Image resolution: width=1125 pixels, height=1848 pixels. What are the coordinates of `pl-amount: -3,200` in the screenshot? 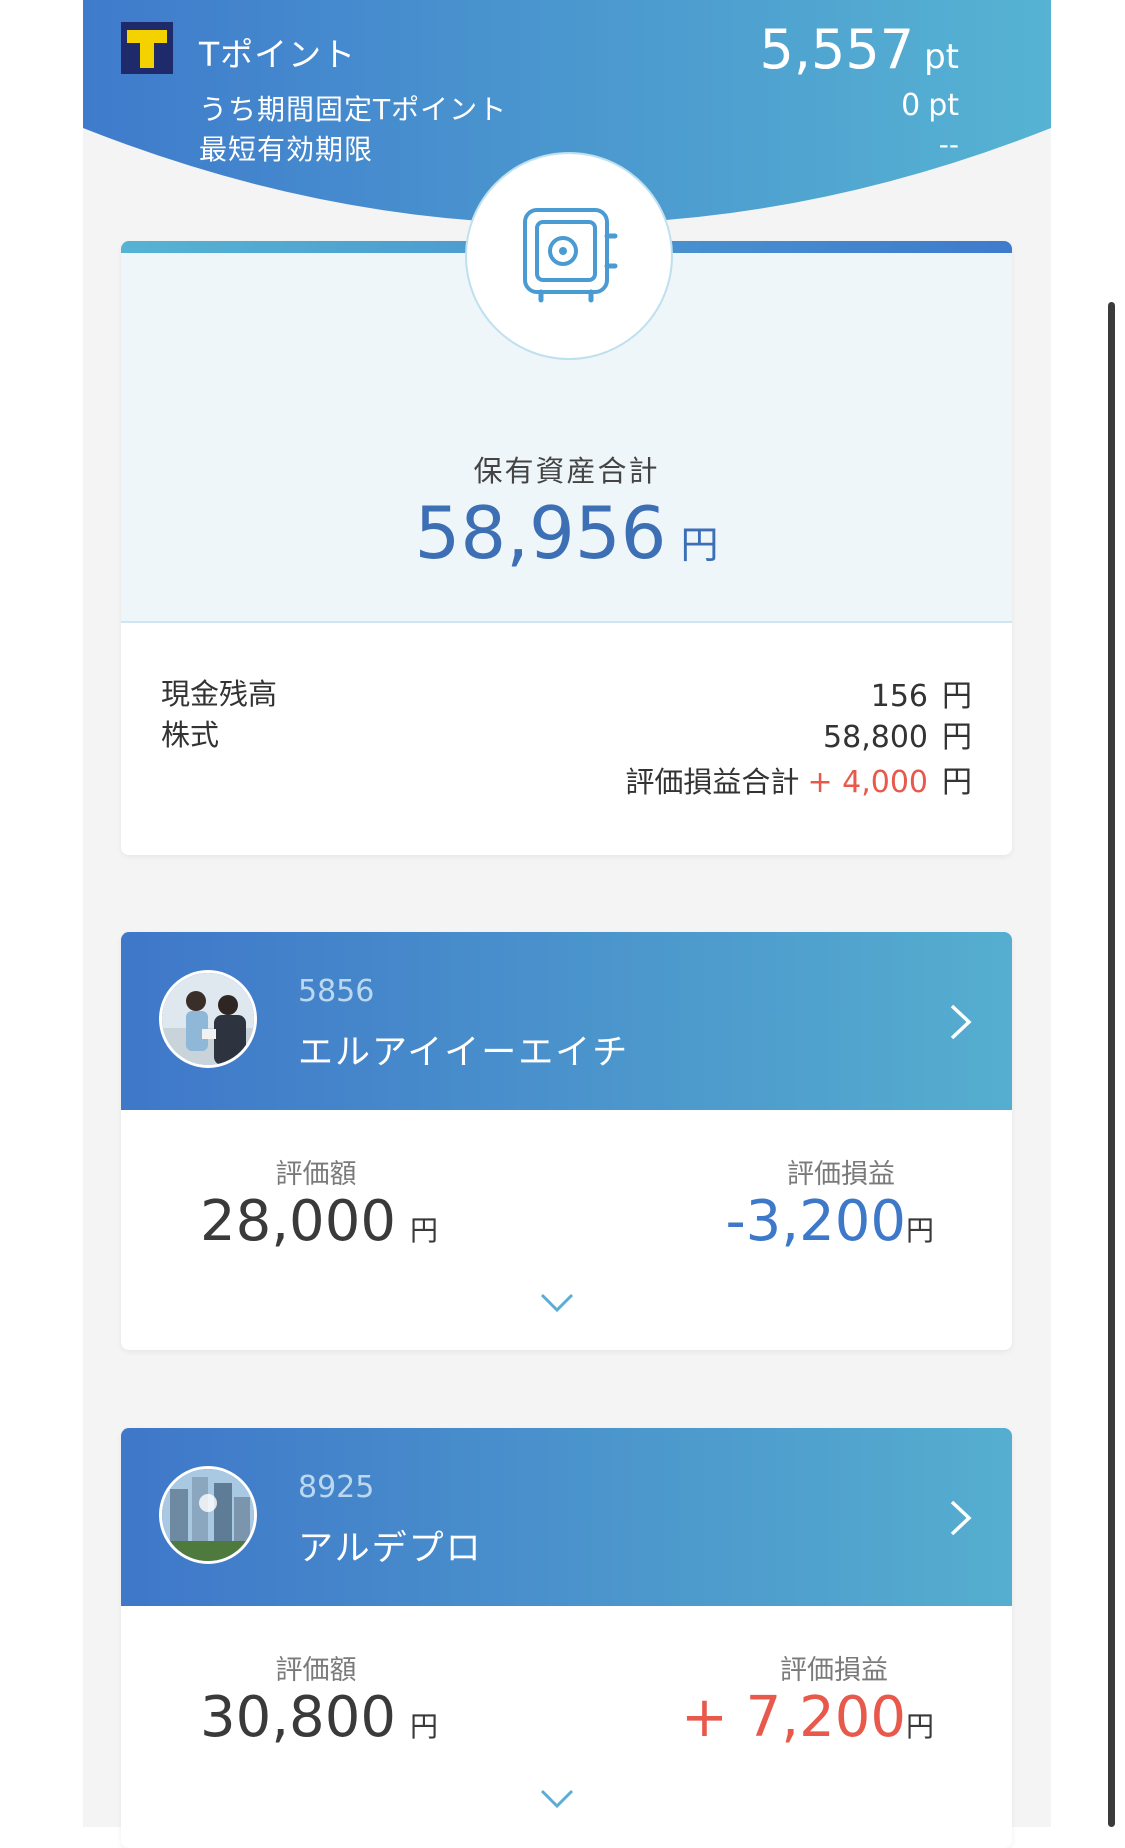 It's located at (815, 1221).